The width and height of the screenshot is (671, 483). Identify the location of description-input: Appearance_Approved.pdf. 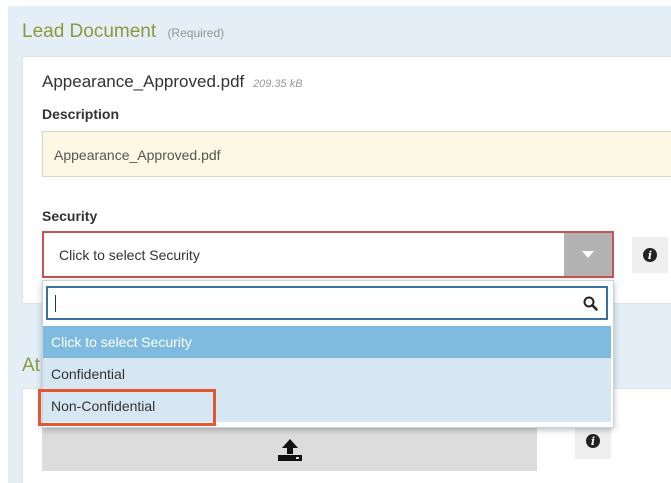
(356, 154).